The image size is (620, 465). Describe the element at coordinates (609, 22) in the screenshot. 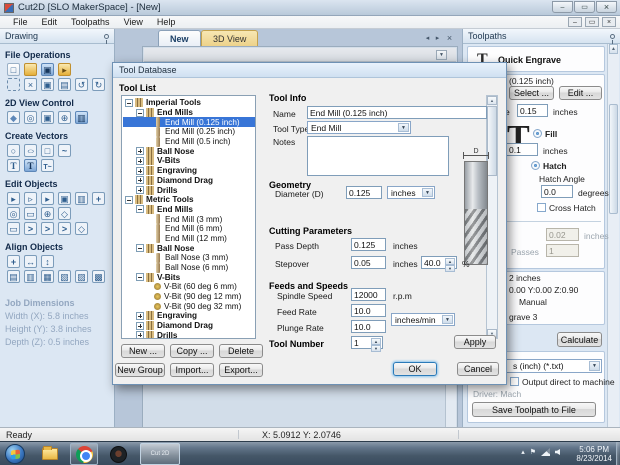

I see `mdi-close-button` at that location.